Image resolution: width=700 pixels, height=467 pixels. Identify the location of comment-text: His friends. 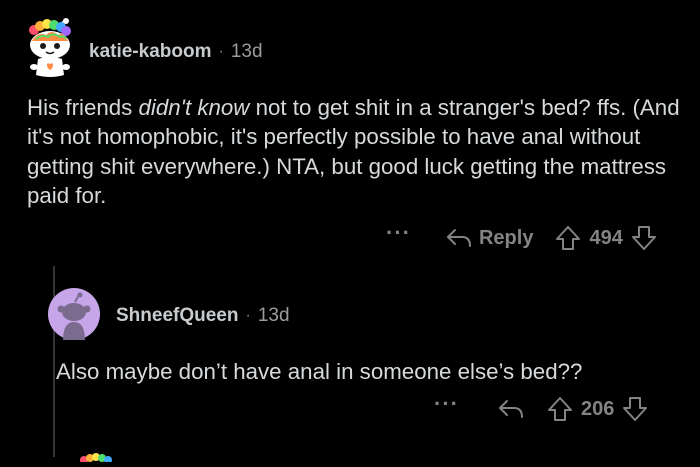
(83, 107).